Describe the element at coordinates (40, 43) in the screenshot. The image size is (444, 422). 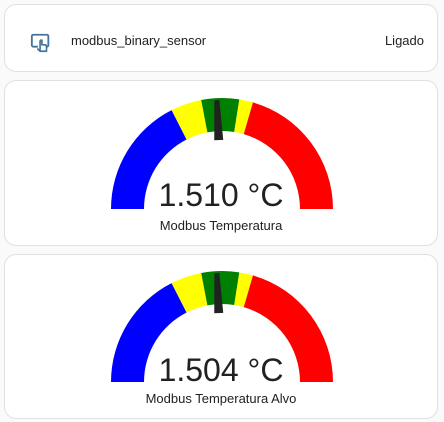
I see `hand-pointer-screen-icon` at that location.